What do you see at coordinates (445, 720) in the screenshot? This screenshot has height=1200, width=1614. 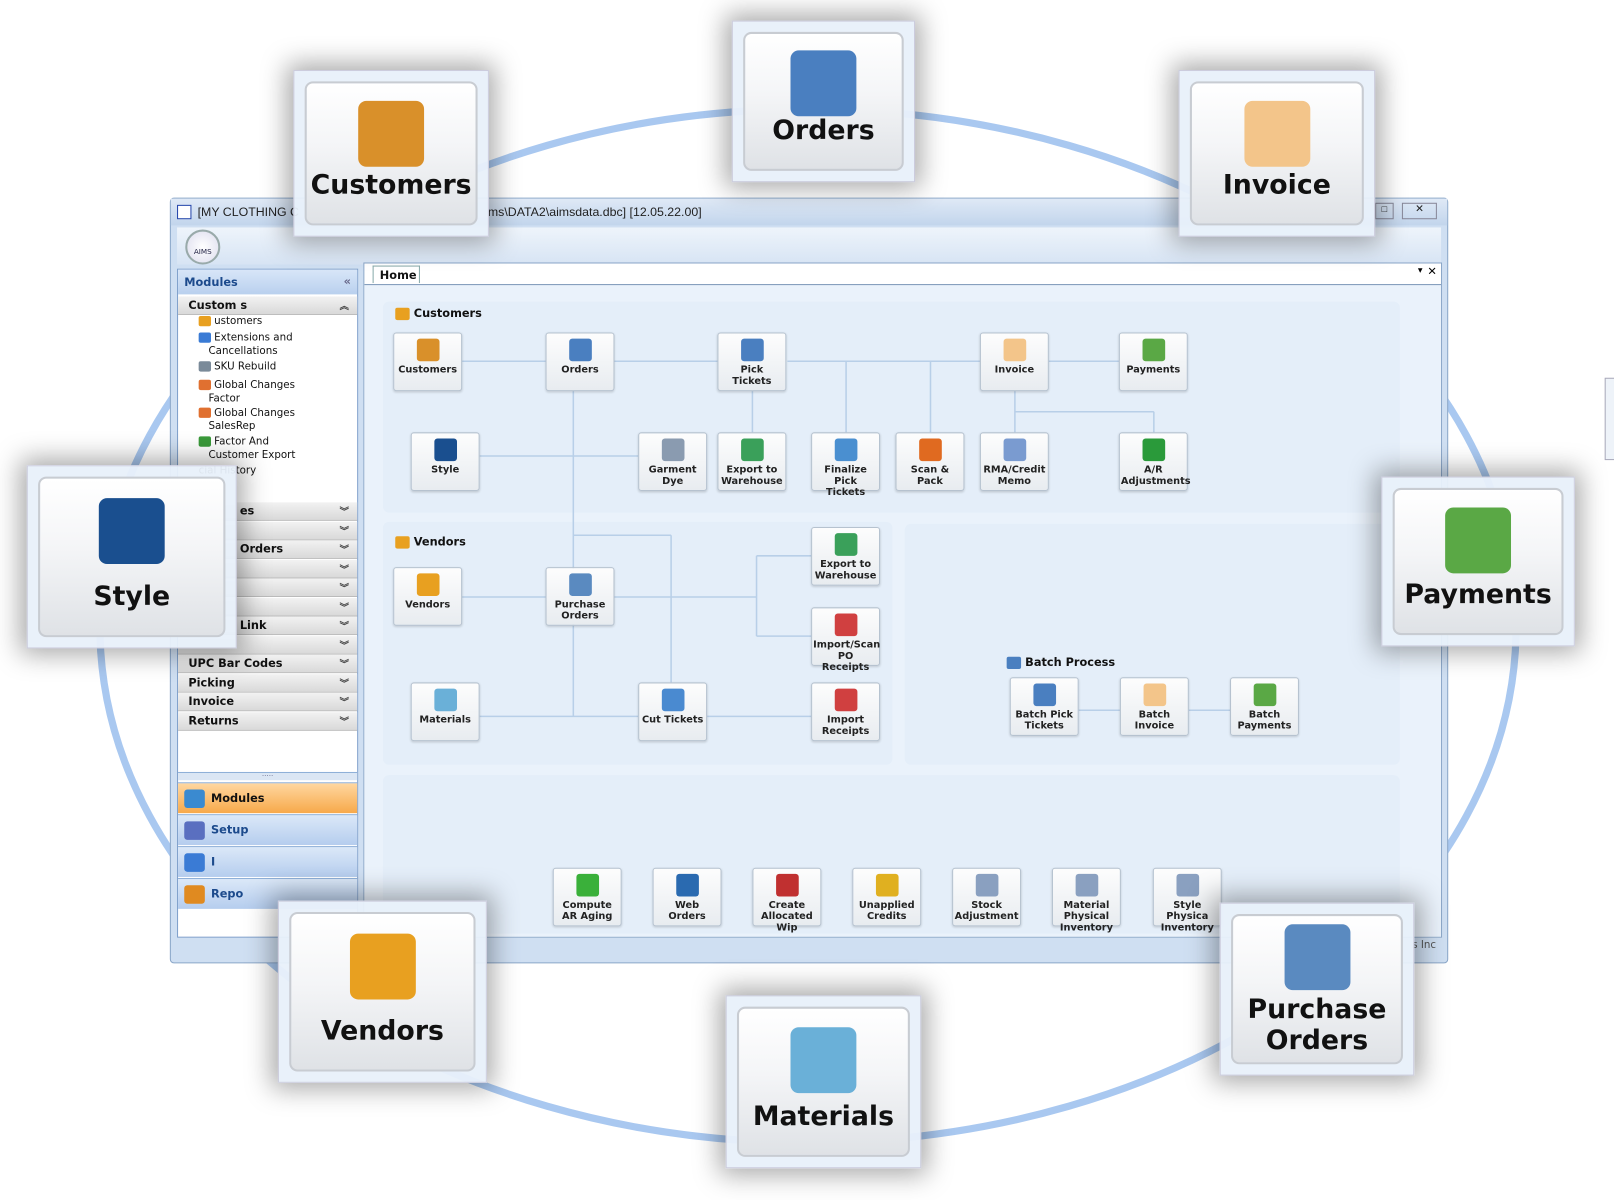 I see `button-label: Materials` at bounding box center [445, 720].